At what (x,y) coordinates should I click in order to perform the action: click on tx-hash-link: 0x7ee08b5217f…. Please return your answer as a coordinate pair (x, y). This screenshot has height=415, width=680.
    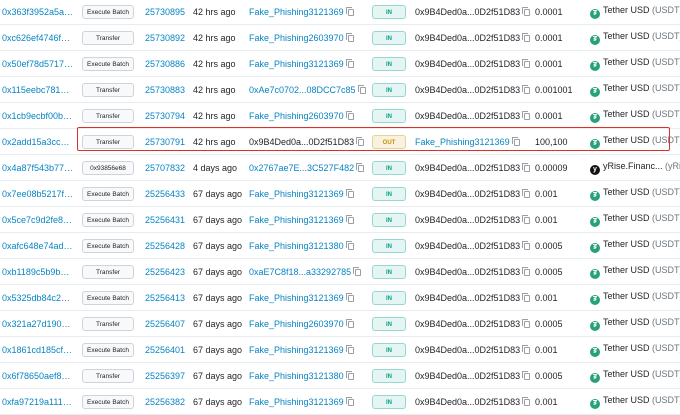
    Looking at the image, I should click on (38, 194).